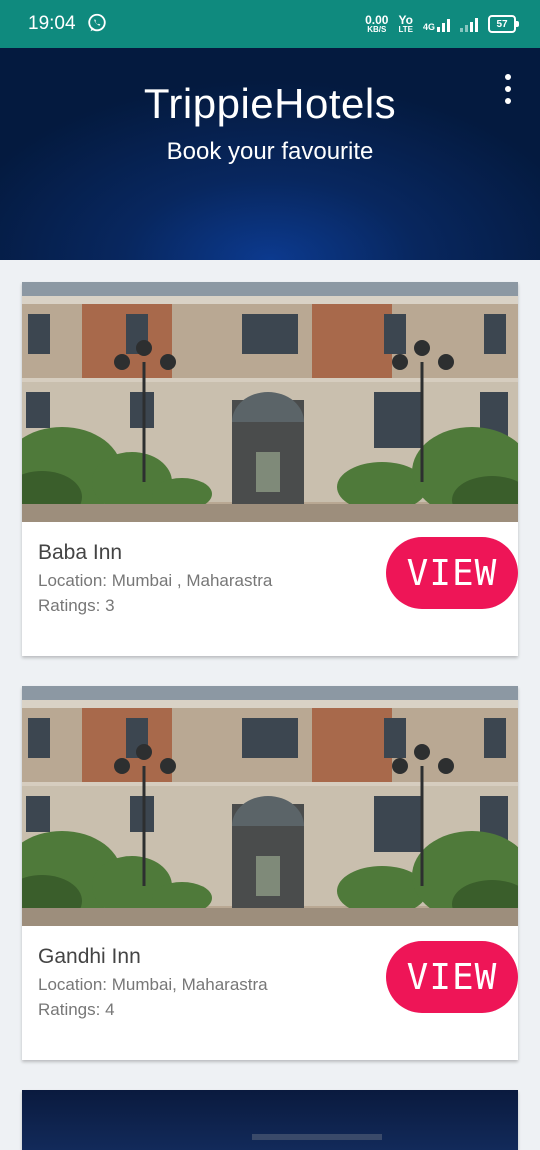 Image resolution: width=540 pixels, height=1150 pixels. Describe the element at coordinates (97, 22) in the screenshot. I see `whatsapp-icon` at that location.